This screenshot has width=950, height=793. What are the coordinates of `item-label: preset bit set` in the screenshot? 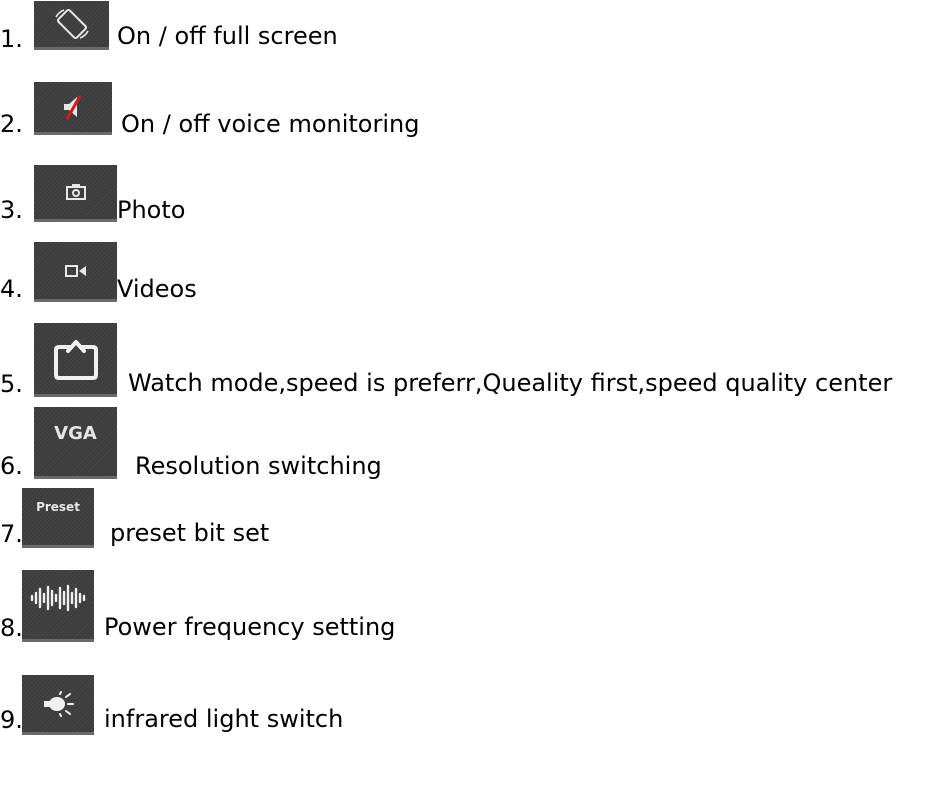 It's located at (190, 533).